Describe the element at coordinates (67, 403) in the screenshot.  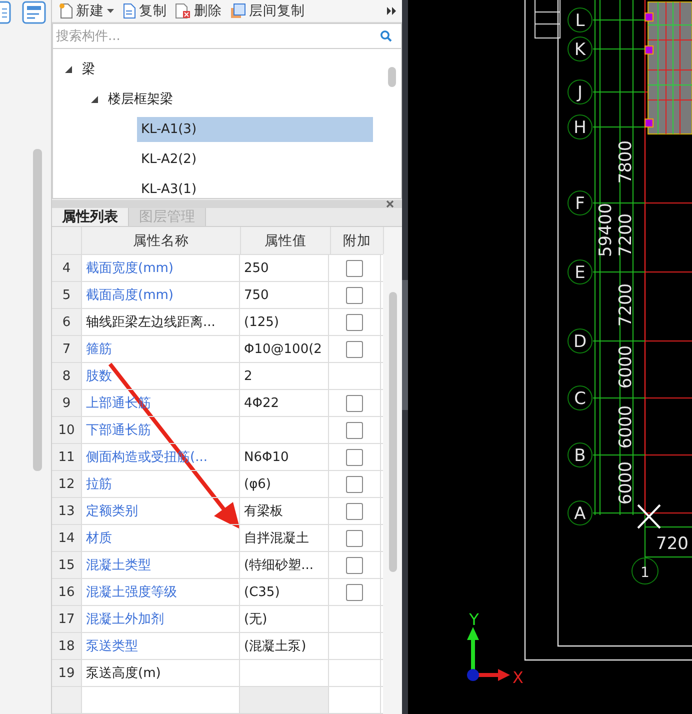
I see `row-number: 9` at that location.